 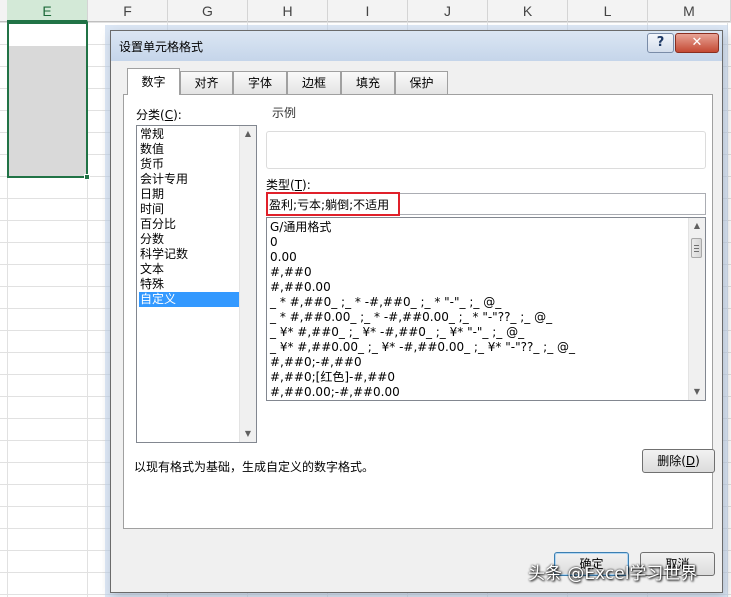 What do you see at coordinates (189, 194) in the screenshot?
I see `category-item-date: 日期` at bounding box center [189, 194].